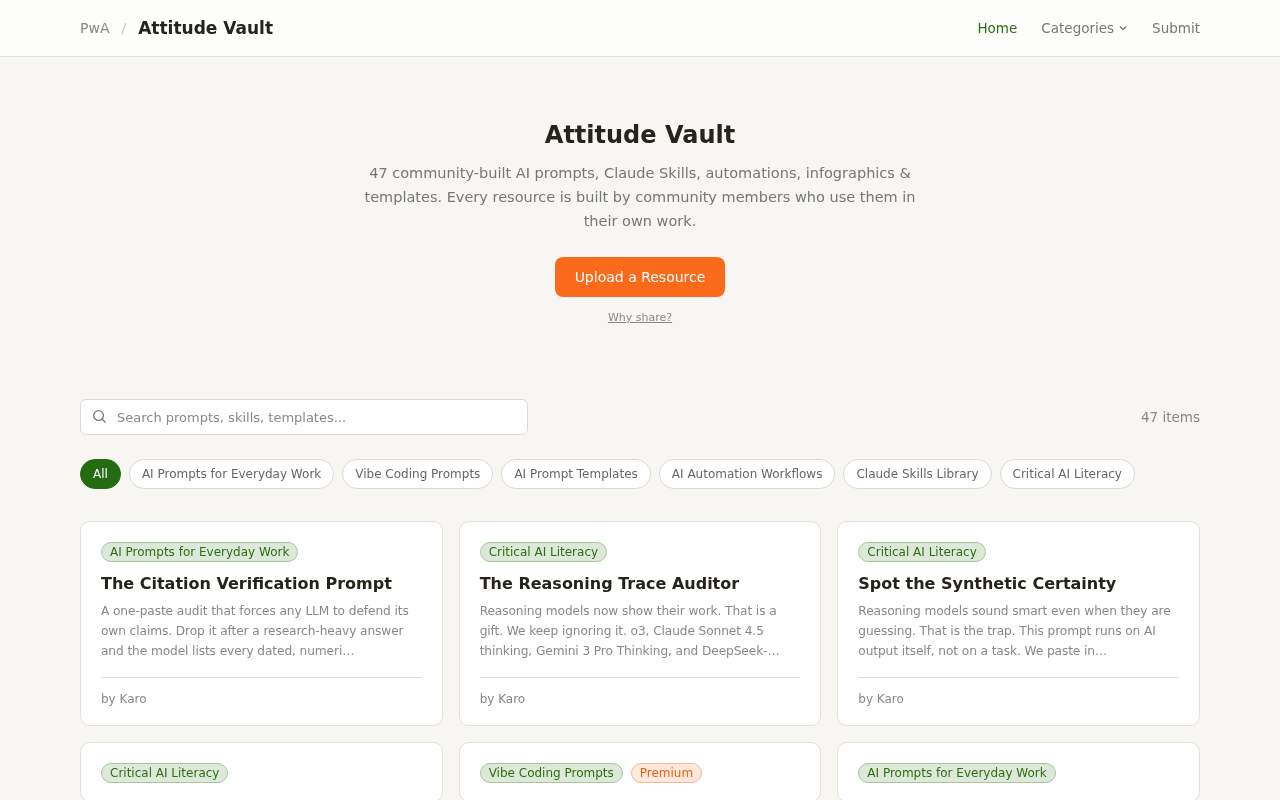 The height and width of the screenshot is (800, 1280). Describe the element at coordinates (261, 771) in the screenshot. I see `resource-card: Critical AI Literacy` at that location.